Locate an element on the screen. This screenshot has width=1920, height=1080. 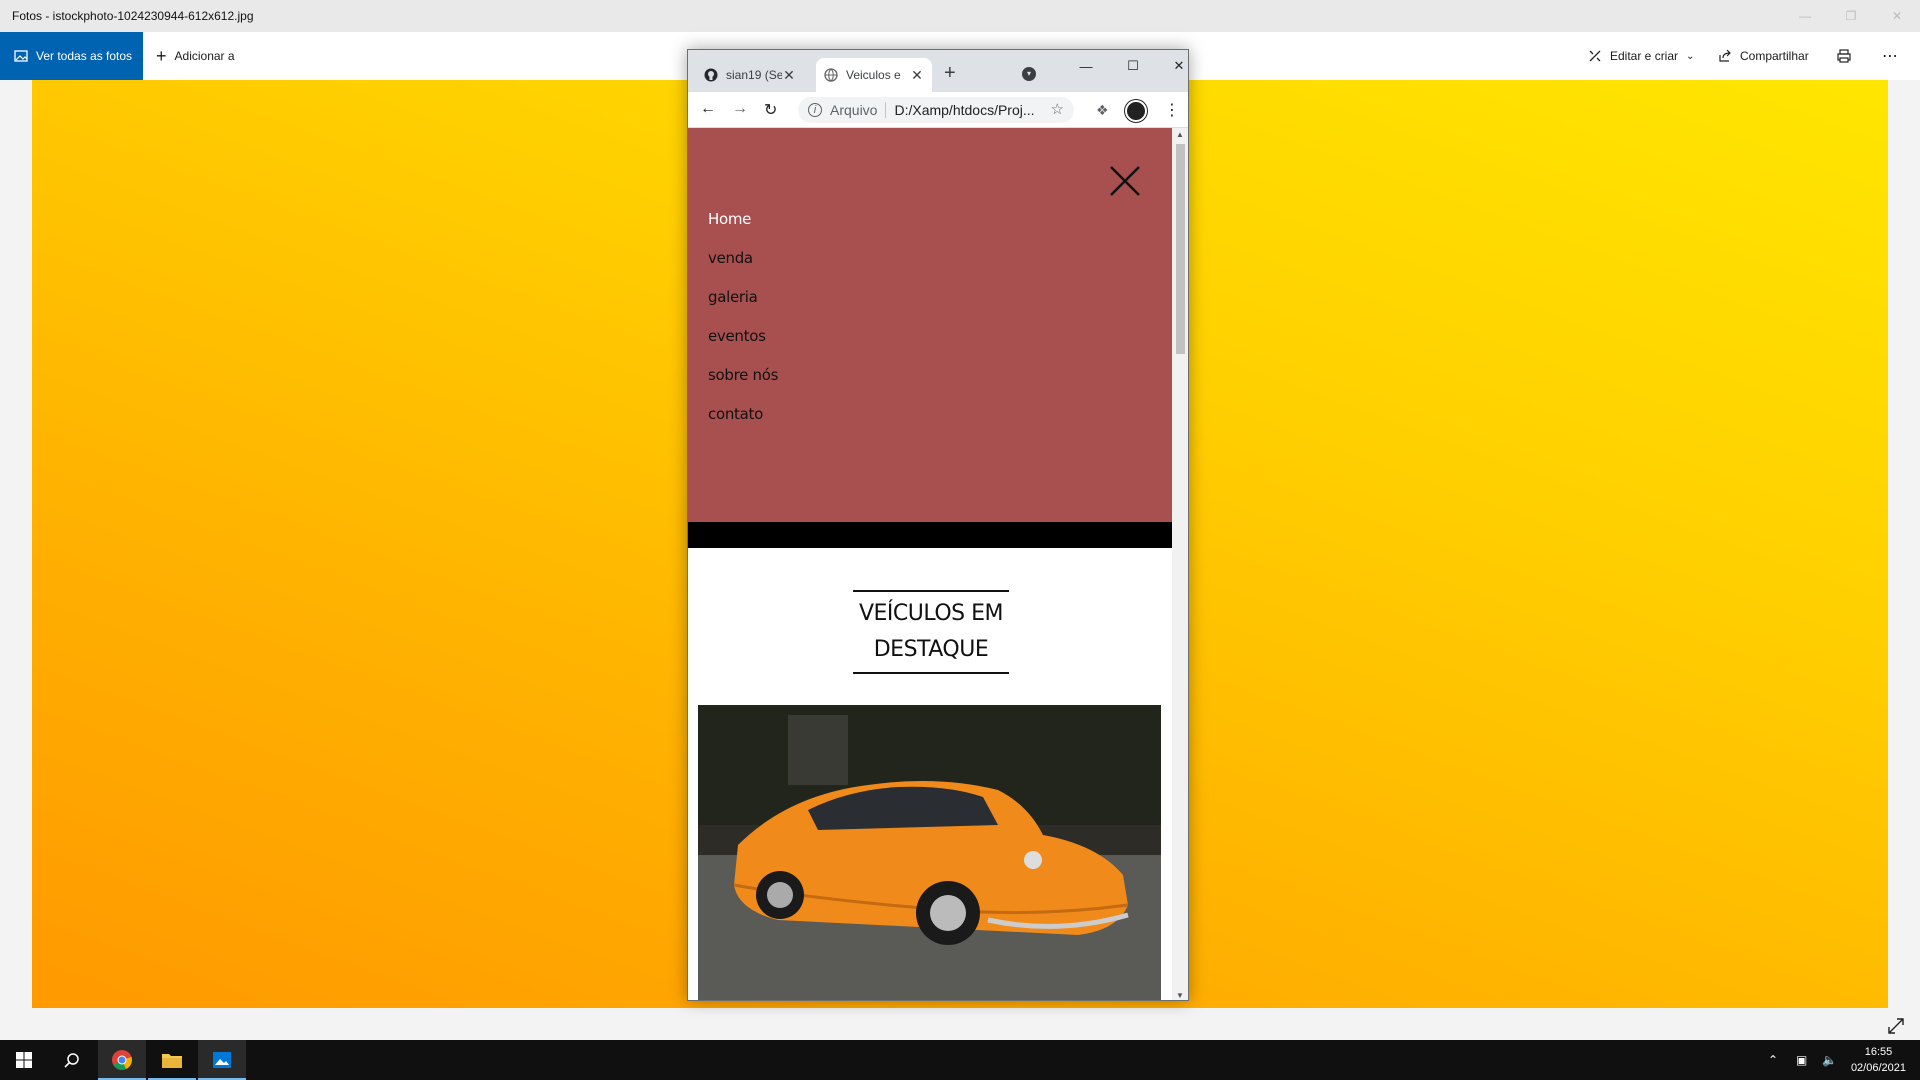
clock-date: 02/06/2021 is located at coordinates (1878, 1068).